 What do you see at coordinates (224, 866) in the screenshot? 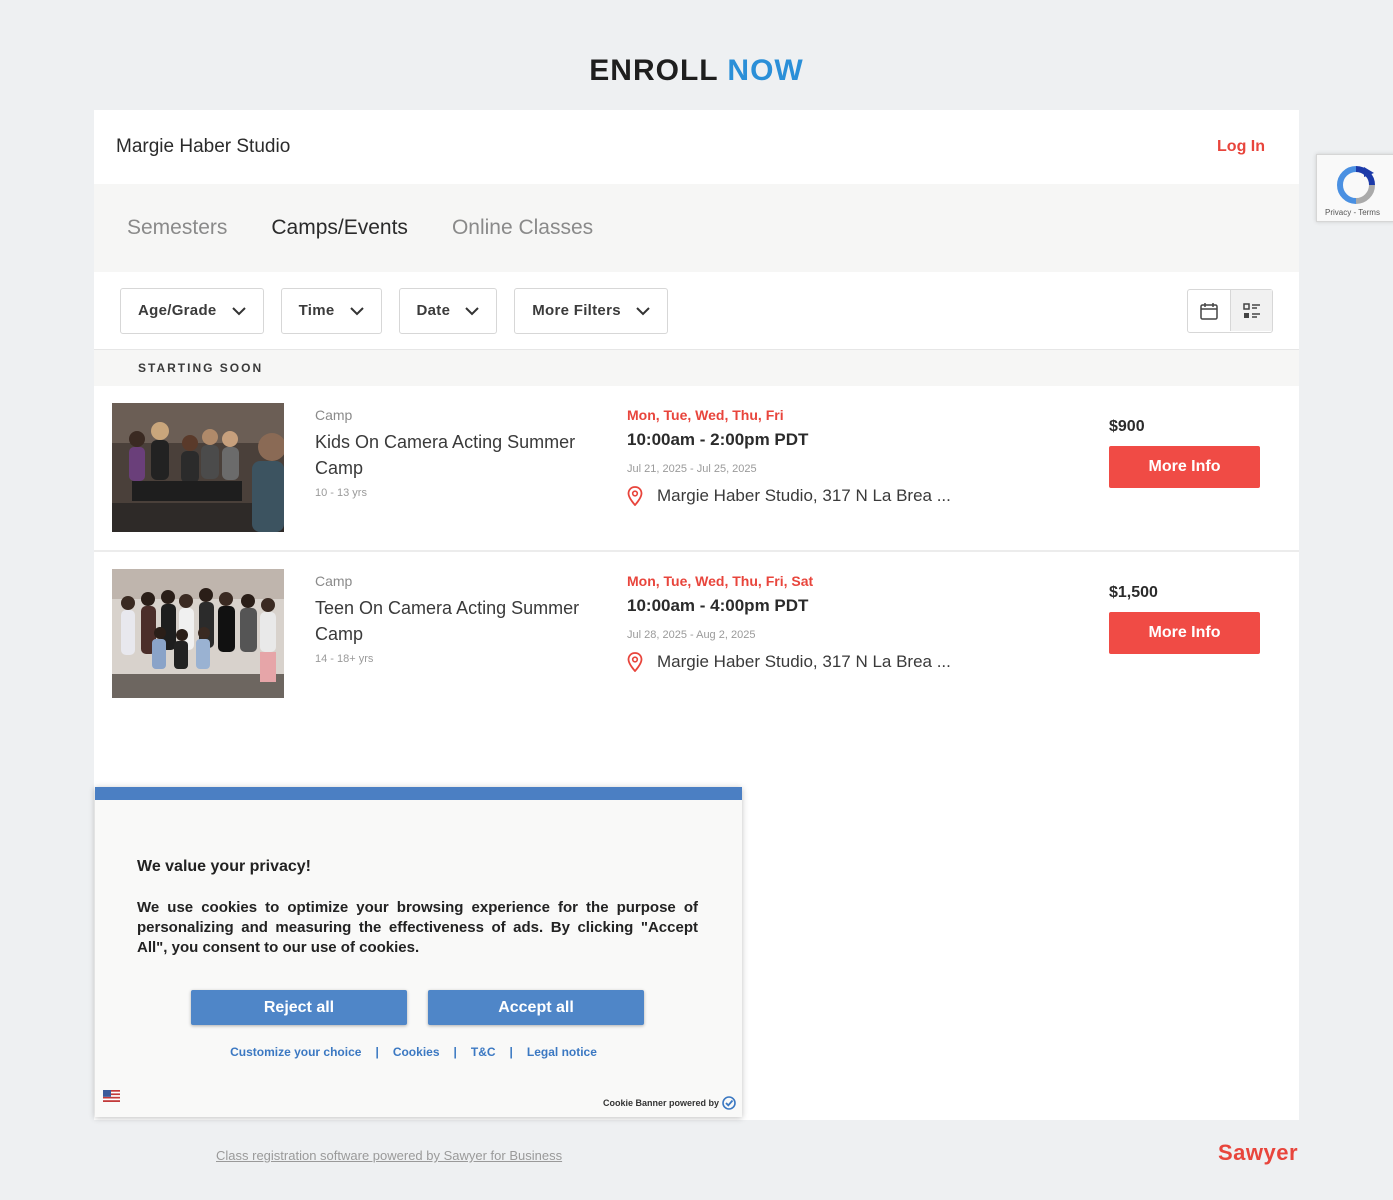
I see `cookie-banner-title: We value your privacy!` at bounding box center [224, 866].